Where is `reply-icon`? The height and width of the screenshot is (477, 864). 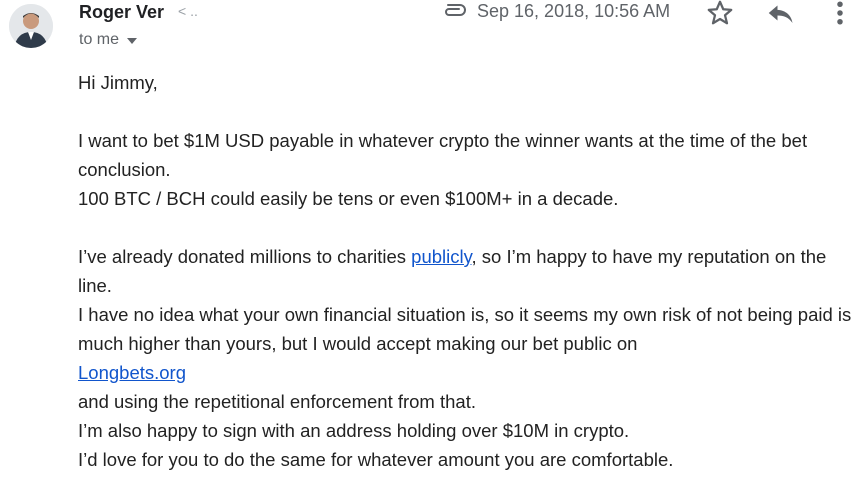 reply-icon is located at coordinates (780, 15).